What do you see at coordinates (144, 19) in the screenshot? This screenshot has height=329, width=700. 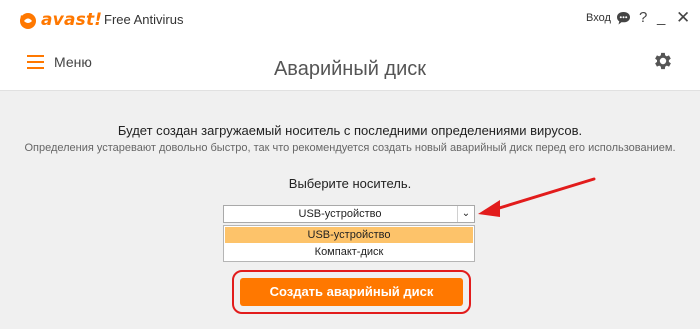 I see `app-title: Free Antivirus` at bounding box center [144, 19].